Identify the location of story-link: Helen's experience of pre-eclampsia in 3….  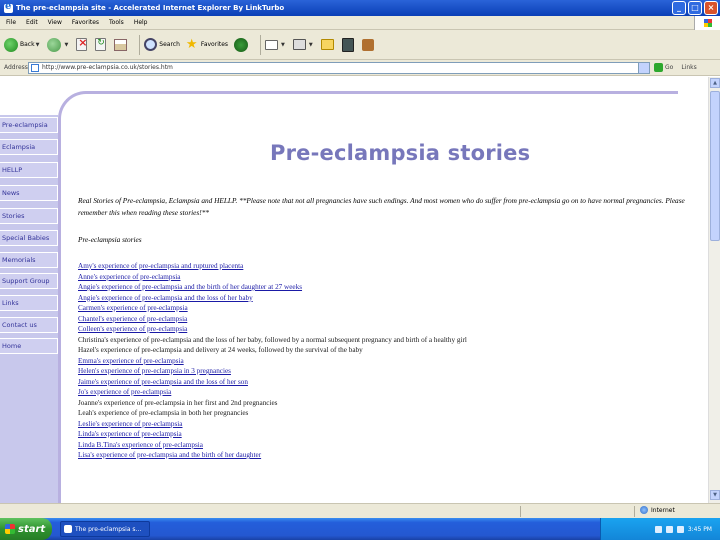
(154, 371).